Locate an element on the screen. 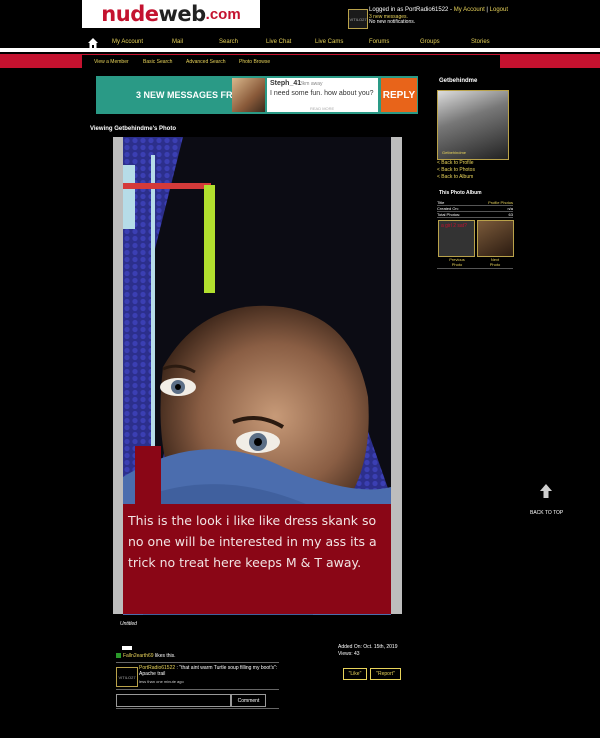 Image resolution: width=600 pixels, height=738 pixels. logout-link: Logout is located at coordinates (499, 10).